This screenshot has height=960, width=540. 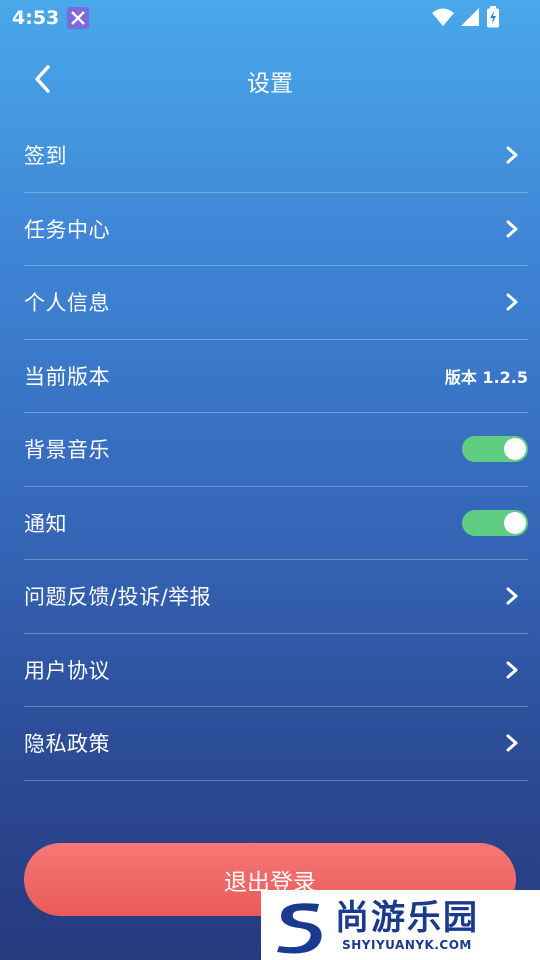 I want to click on watermark-name-en: SHYIYUANYK.COM, so click(x=407, y=945).